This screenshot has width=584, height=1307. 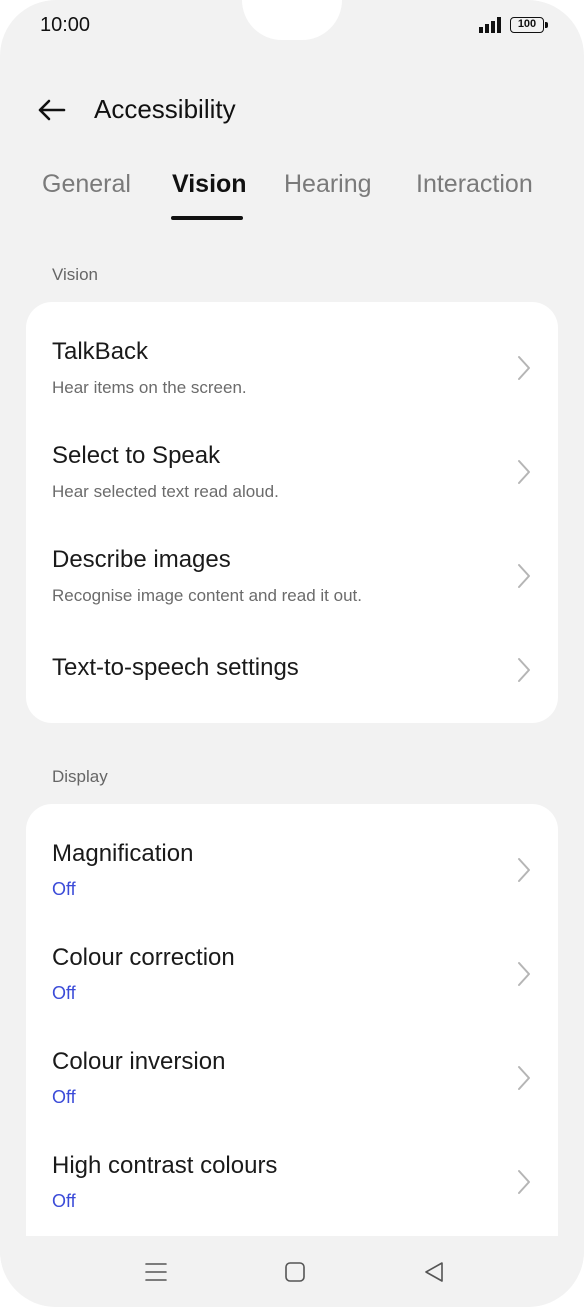 What do you see at coordinates (165, 491) in the screenshot?
I see `item-subtitle: Hear selected text read aloud.` at bounding box center [165, 491].